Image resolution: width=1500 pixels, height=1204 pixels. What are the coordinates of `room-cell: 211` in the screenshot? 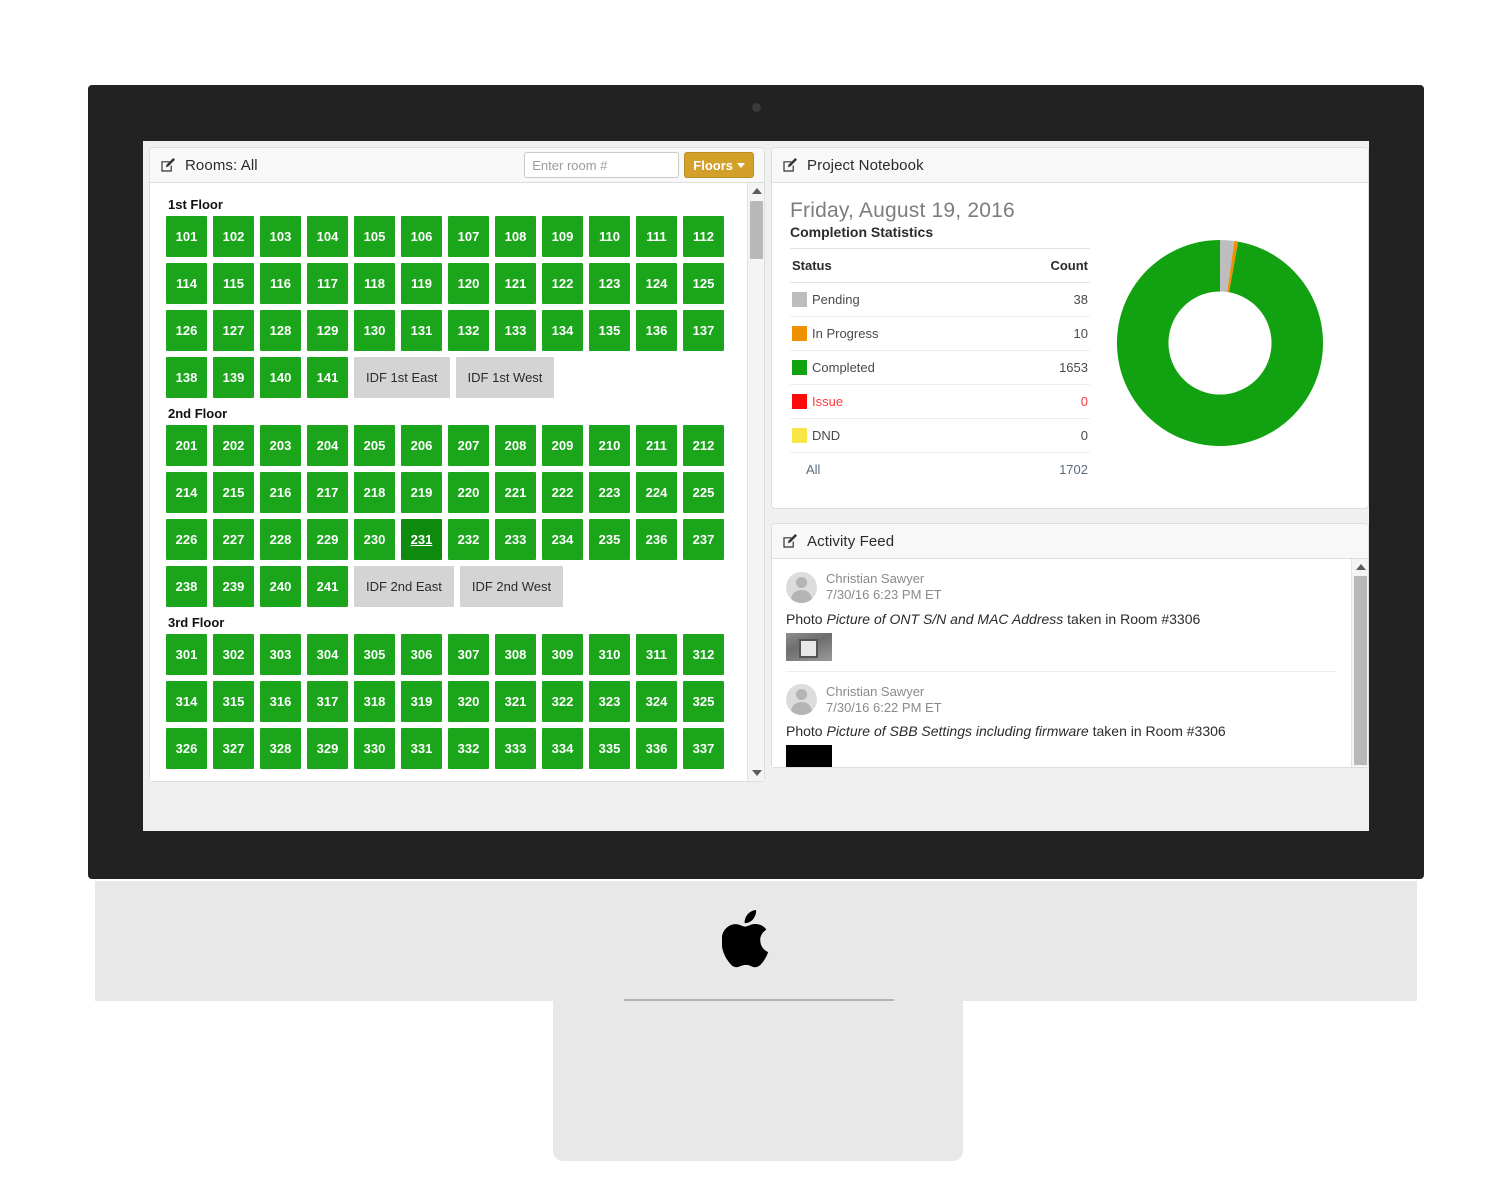 It's located at (656, 445).